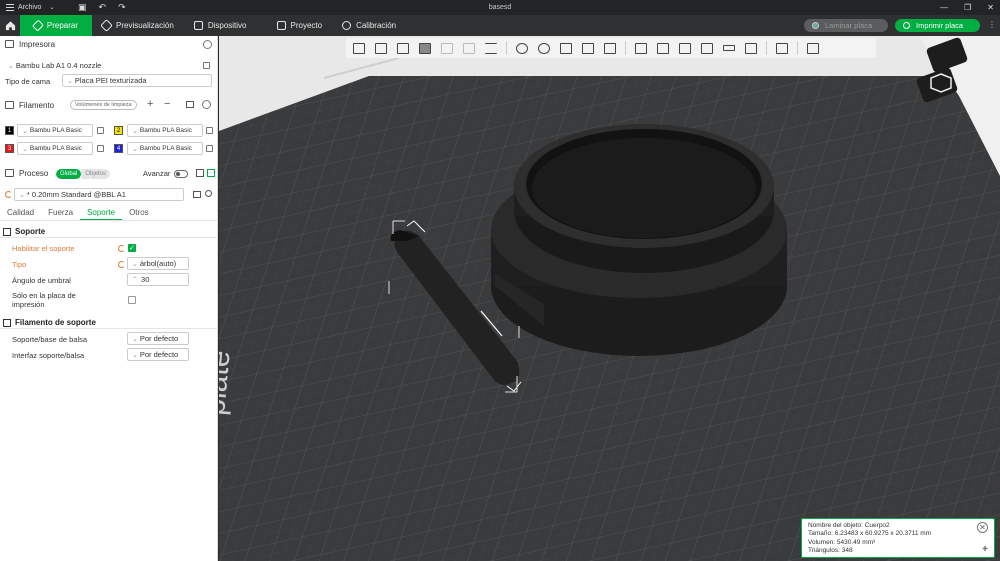  I want to click on home-button, so click(10, 25).